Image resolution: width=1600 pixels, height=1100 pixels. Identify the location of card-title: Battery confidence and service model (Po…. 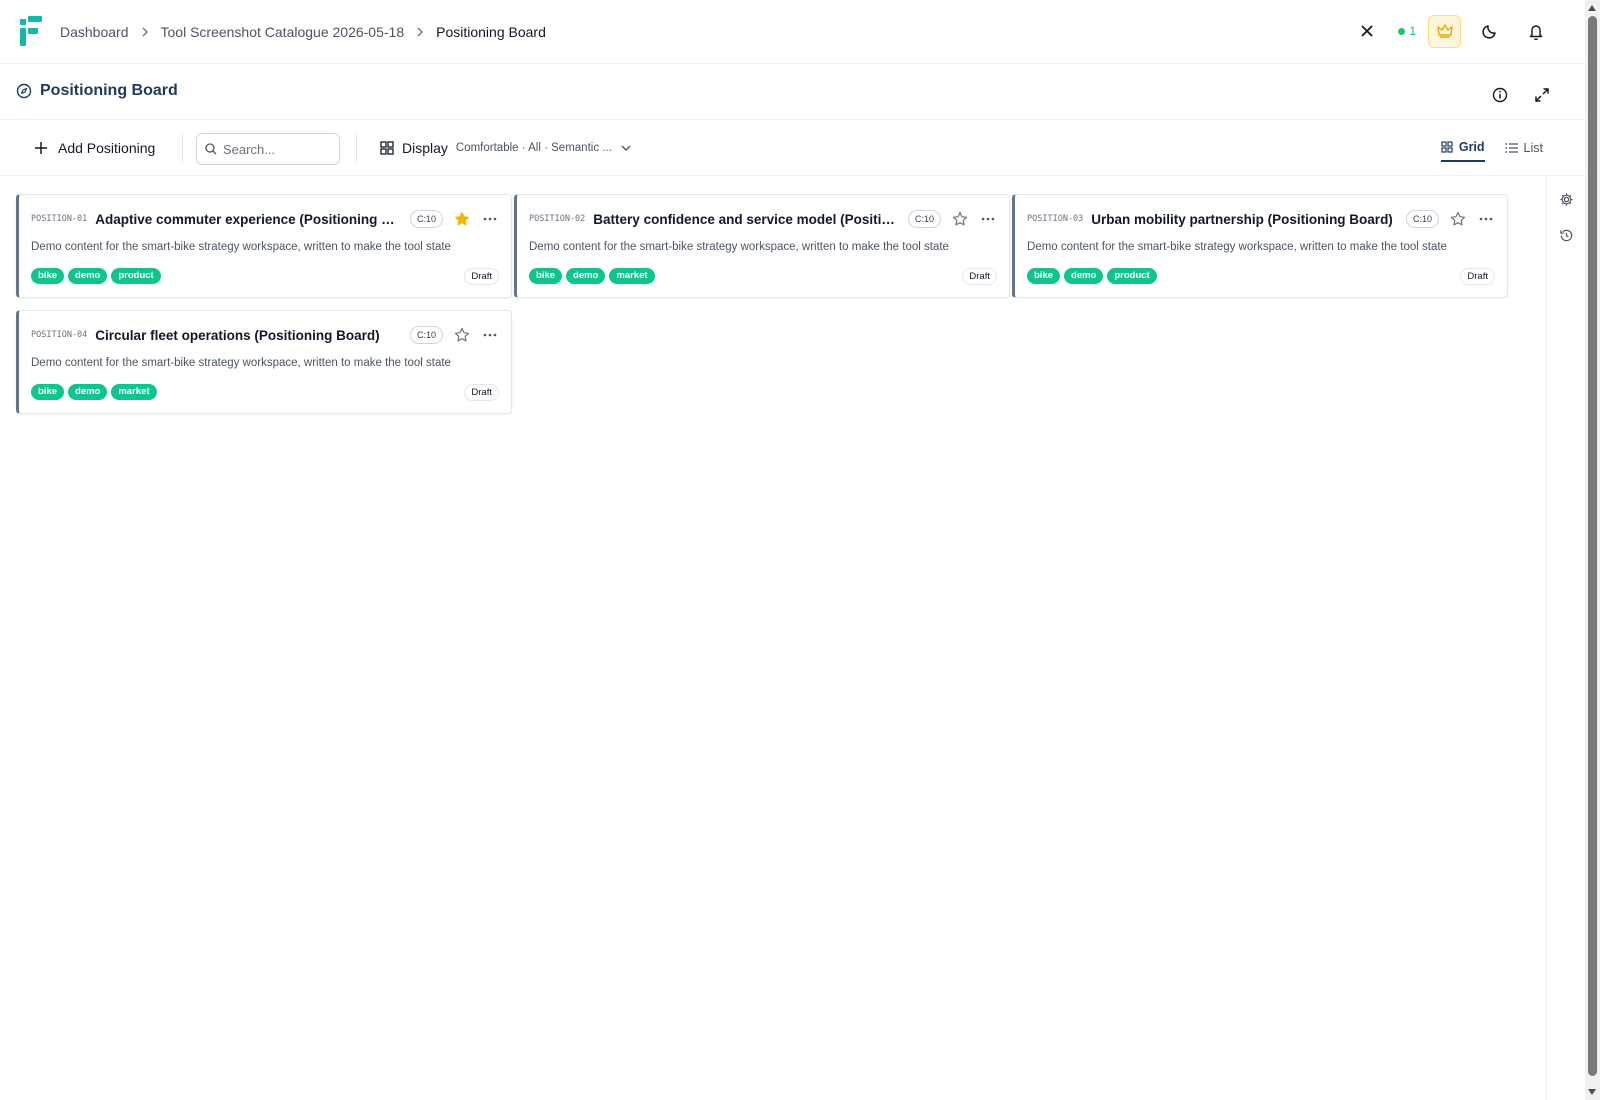
(746, 219).